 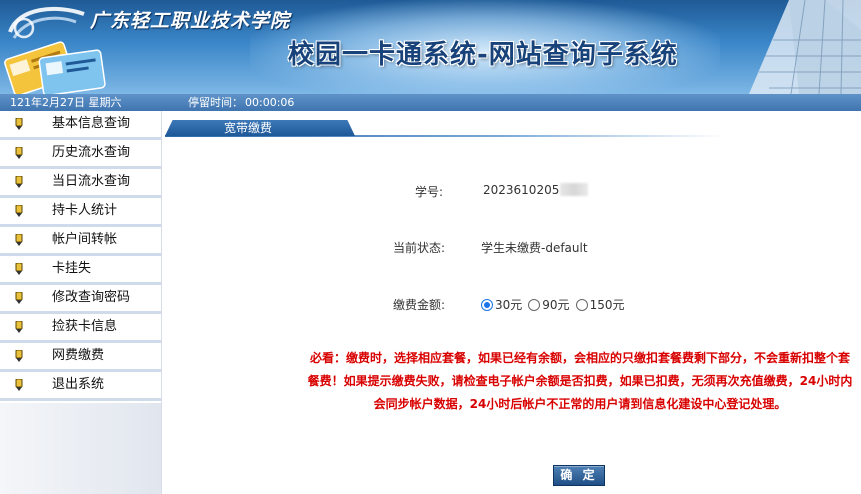 I want to click on sidebar-item-label: 捡获卡信息, so click(x=85, y=326).